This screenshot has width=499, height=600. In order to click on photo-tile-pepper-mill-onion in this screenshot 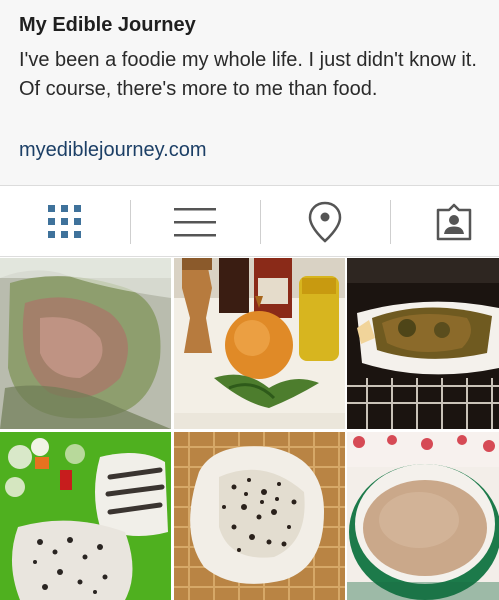, I will do `click(259, 343)`.